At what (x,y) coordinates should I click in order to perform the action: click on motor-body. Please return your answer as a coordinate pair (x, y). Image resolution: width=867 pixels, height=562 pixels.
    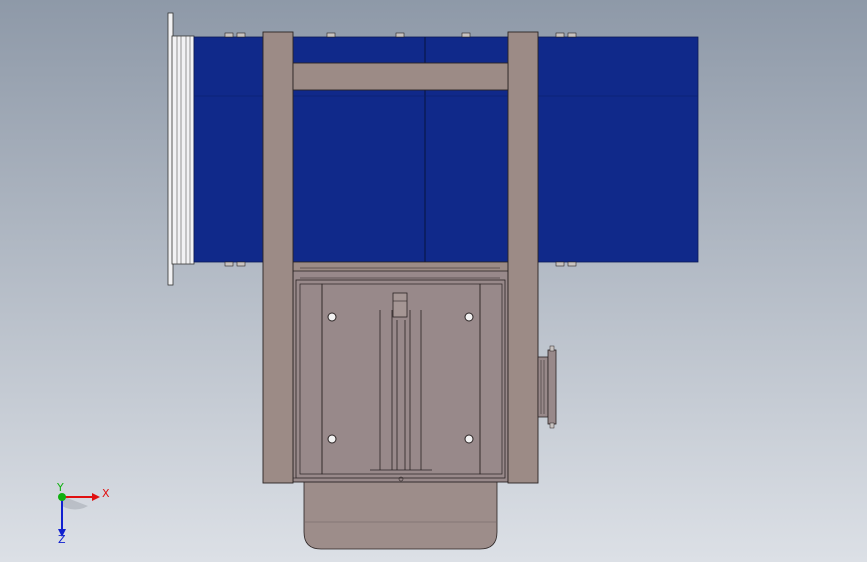
    Looking at the image, I should click on (400, 513).